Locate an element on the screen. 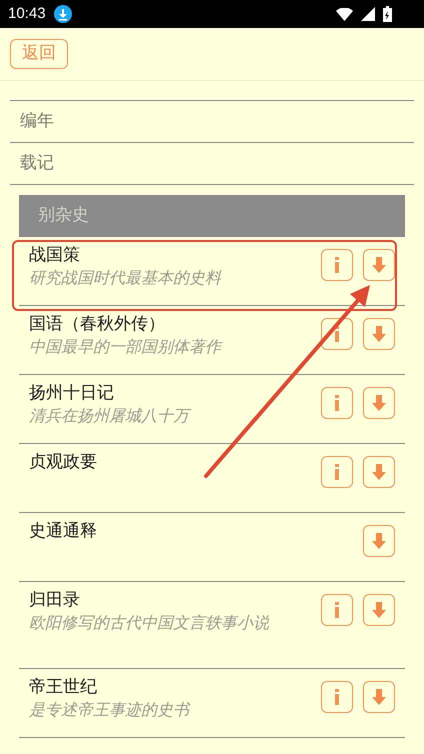  battery-icon is located at coordinates (387, 14).